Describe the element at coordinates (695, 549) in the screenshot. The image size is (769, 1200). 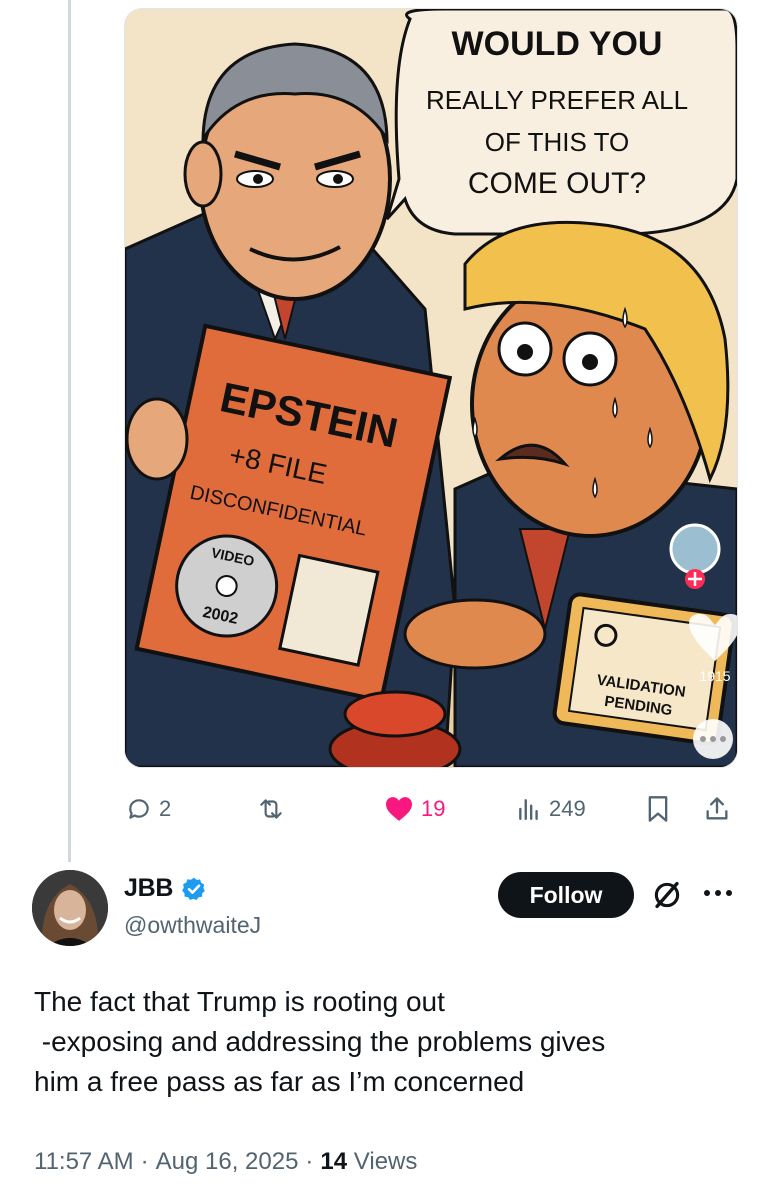
I see `overlay-avatar-icon` at that location.